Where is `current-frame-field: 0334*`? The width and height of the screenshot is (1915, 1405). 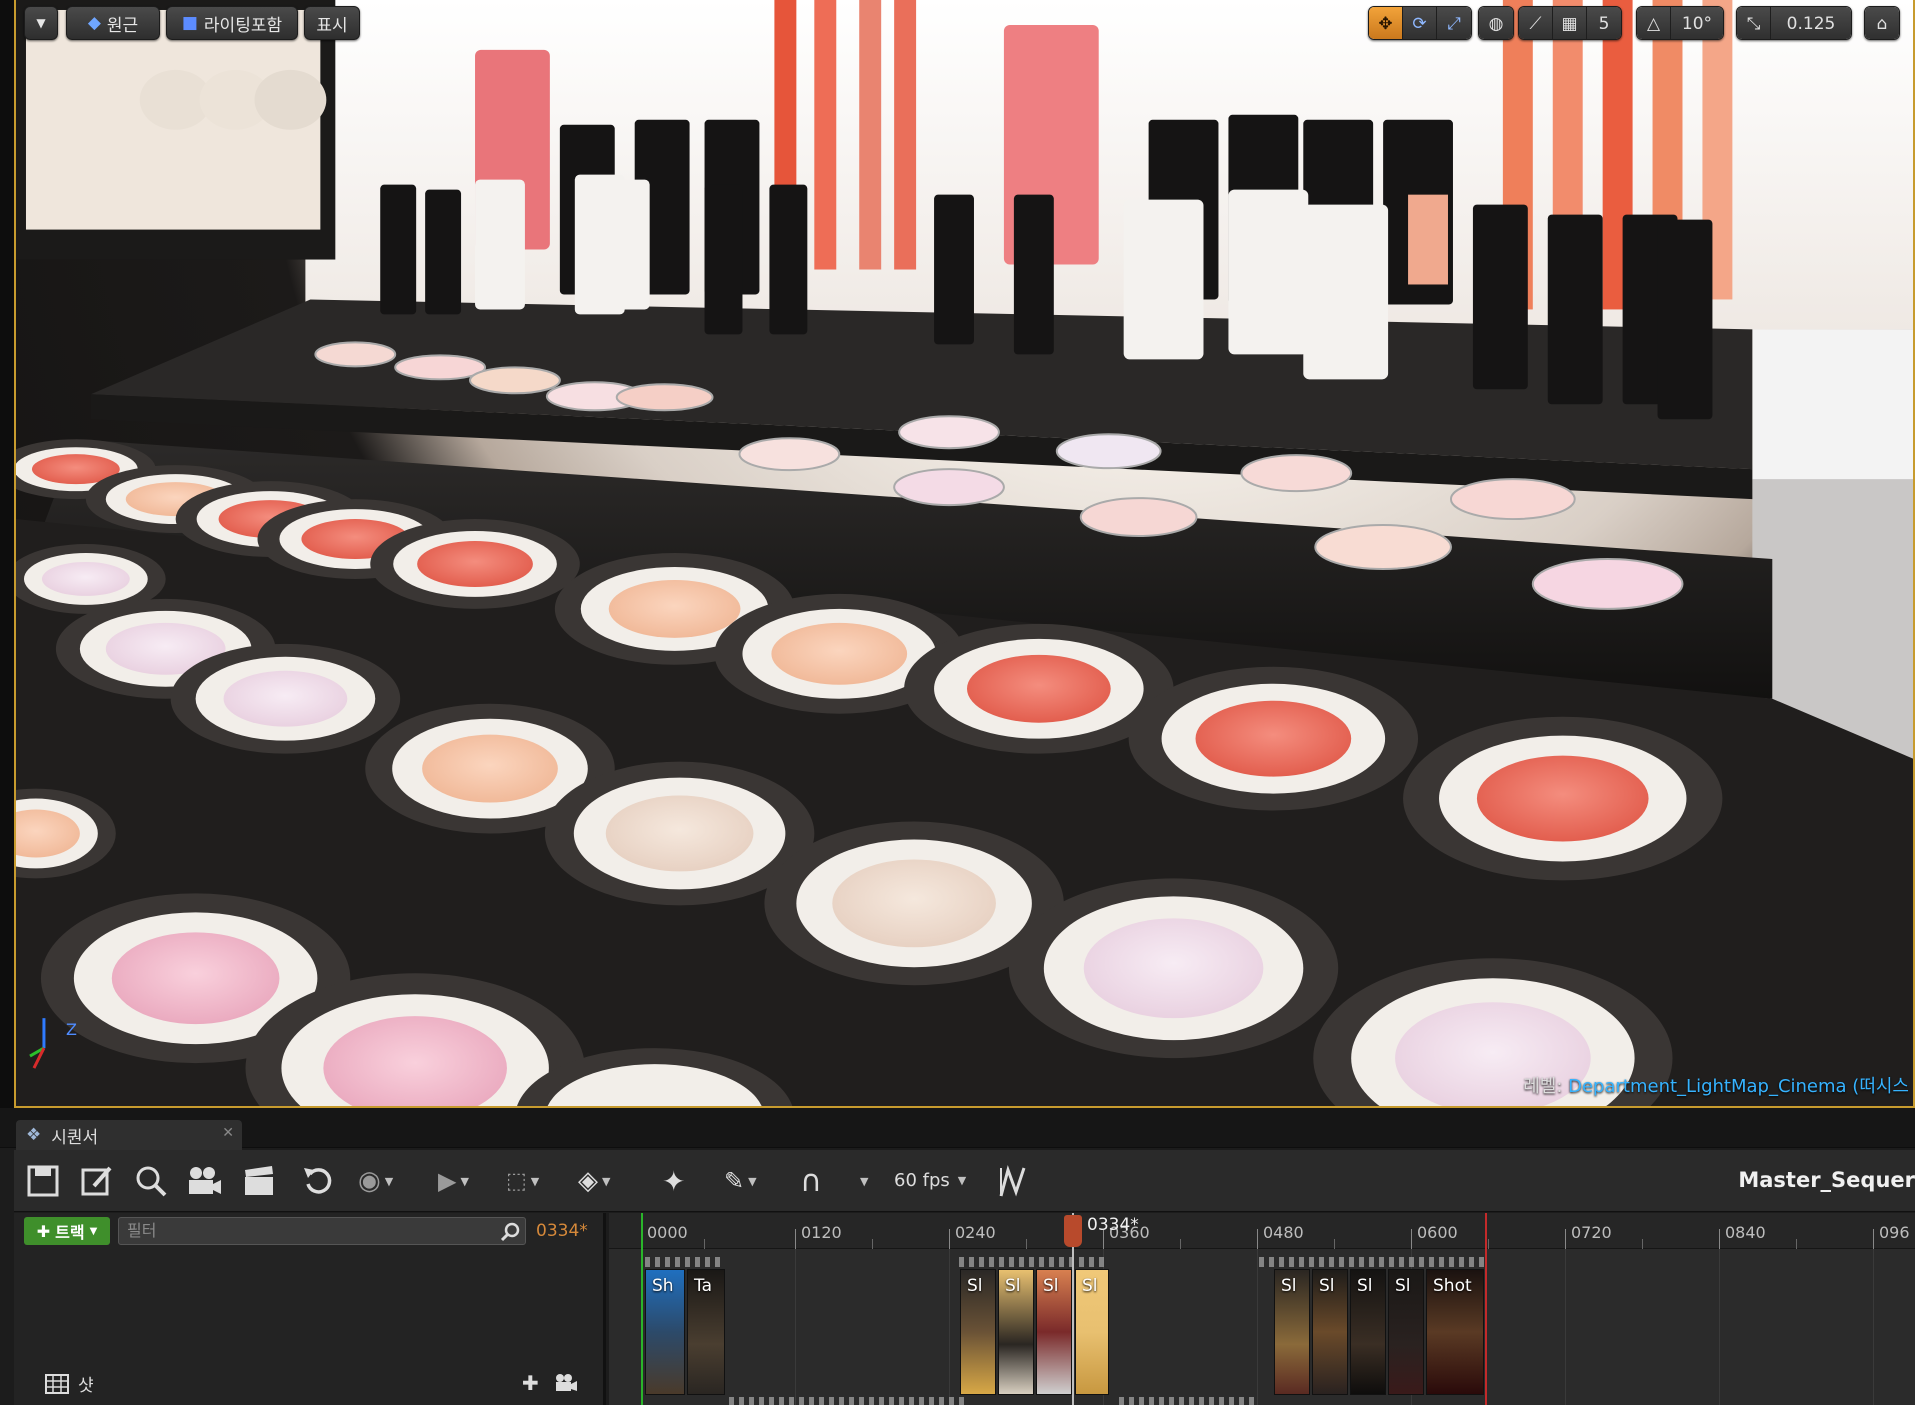
current-frame-field: 0334* is located at coordinates (562, 1231).